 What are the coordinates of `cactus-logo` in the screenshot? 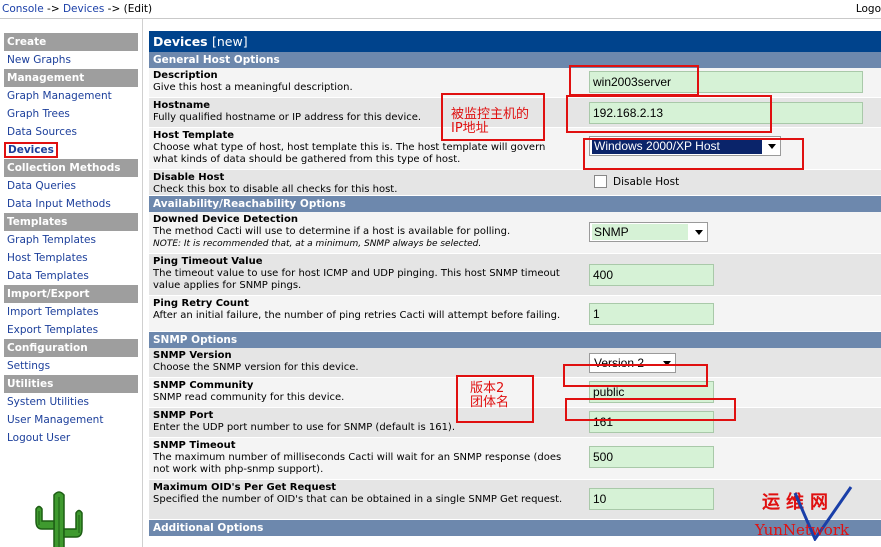 It's located at (59, 519).